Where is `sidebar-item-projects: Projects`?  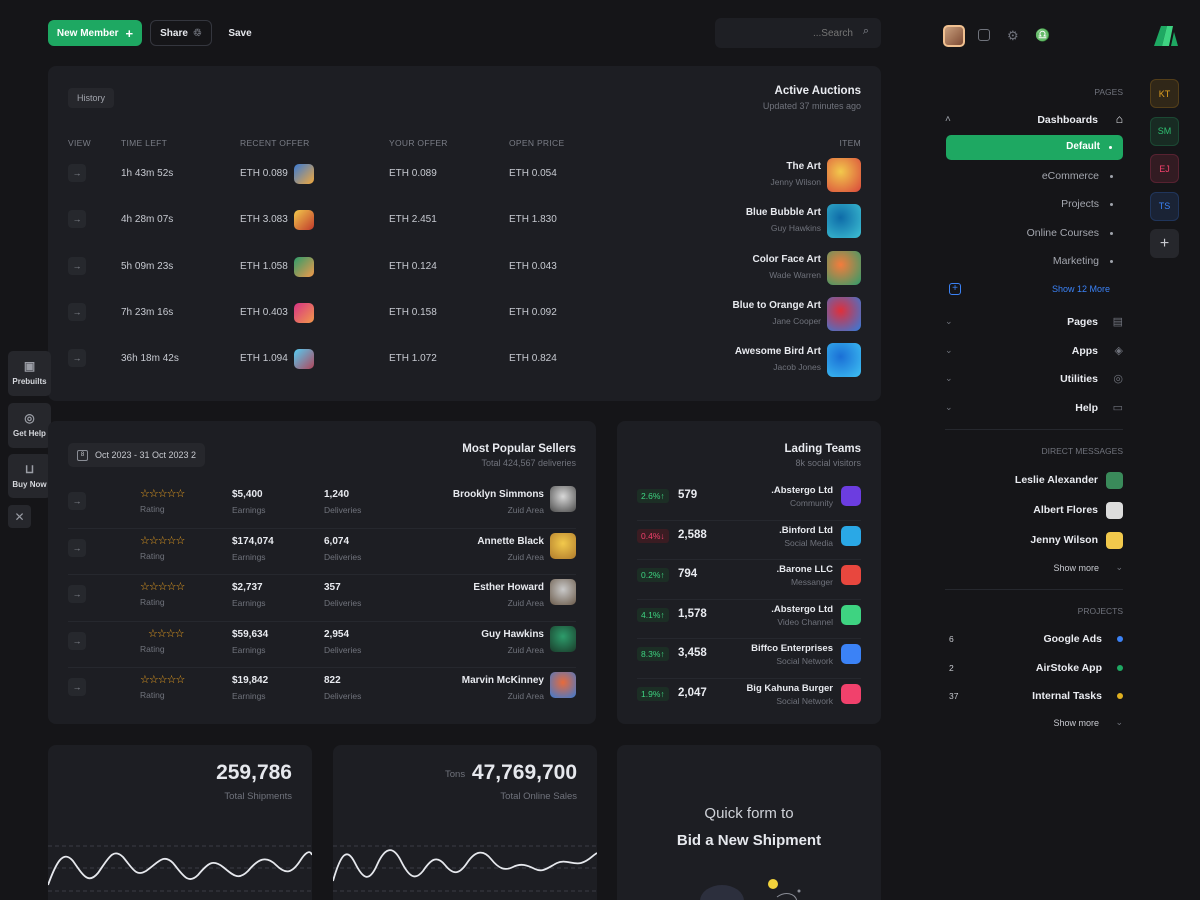
sidebar-item-projects: Projects is located at coordinates (1080, 204).